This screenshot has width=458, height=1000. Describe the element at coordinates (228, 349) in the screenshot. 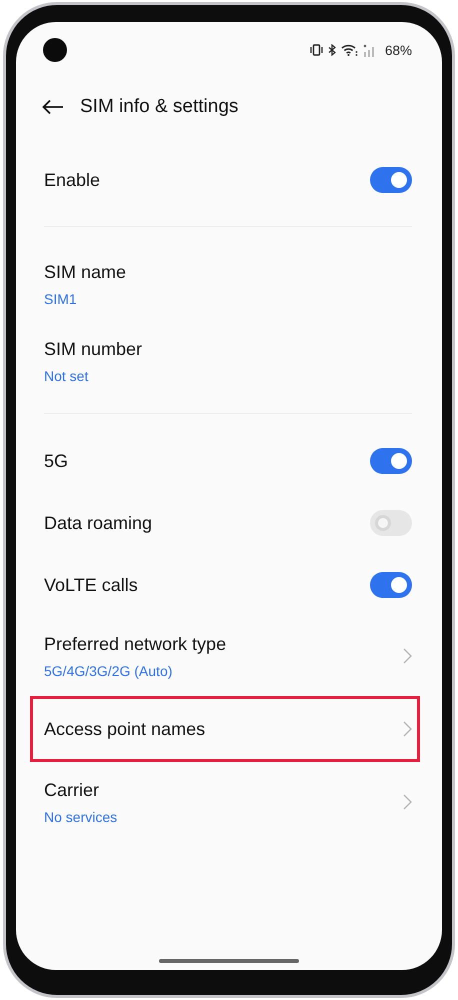

I see `setting-title: SIM number` at that location.